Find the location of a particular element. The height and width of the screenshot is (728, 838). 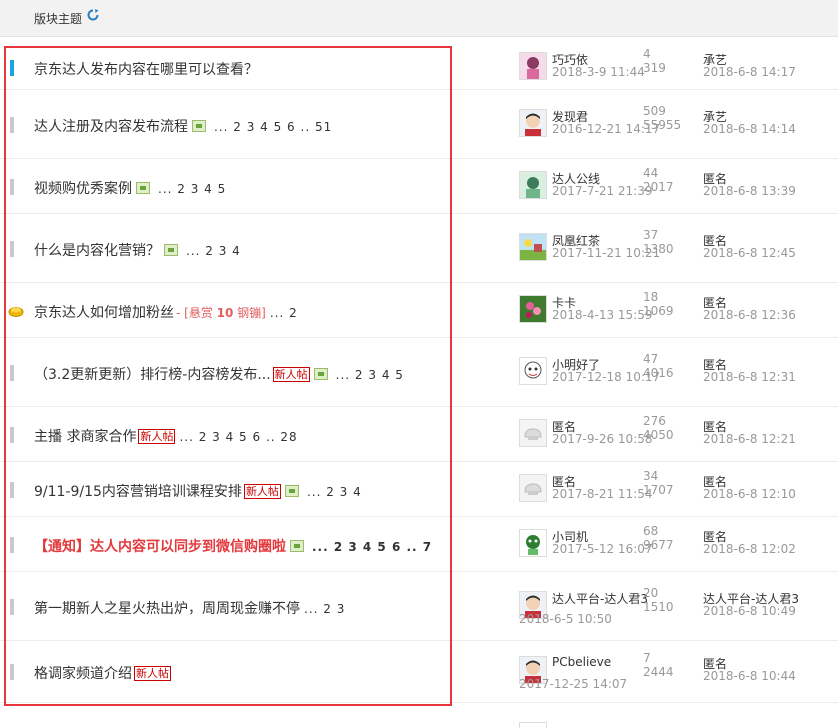

reply-count: 7 is located at coordinates (647, 658).